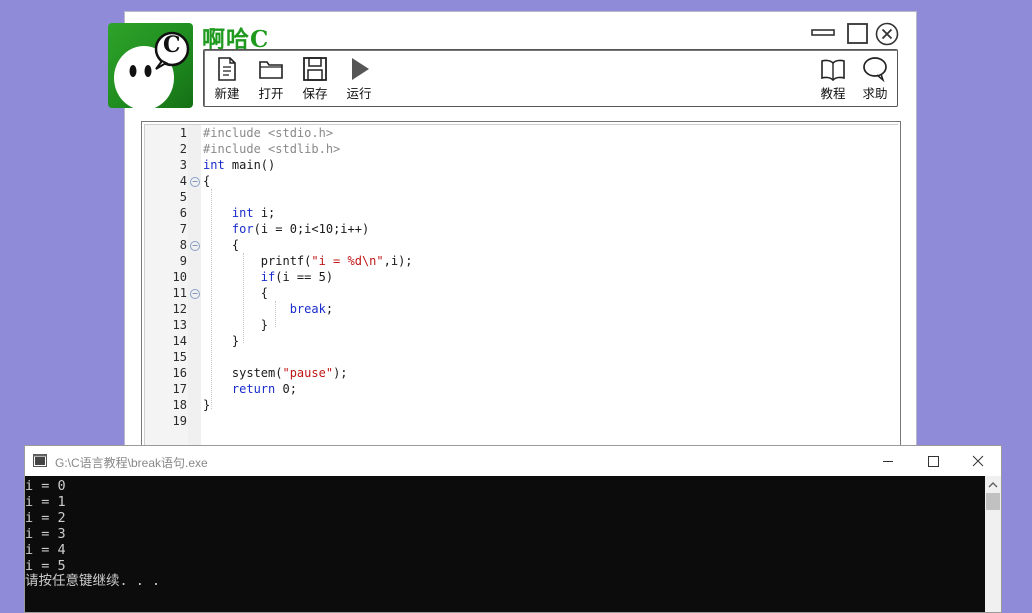 The height and width of the screenshot is (613, 1032). I want to click on code-line: #include <stdio.h>, so click(268, 133).